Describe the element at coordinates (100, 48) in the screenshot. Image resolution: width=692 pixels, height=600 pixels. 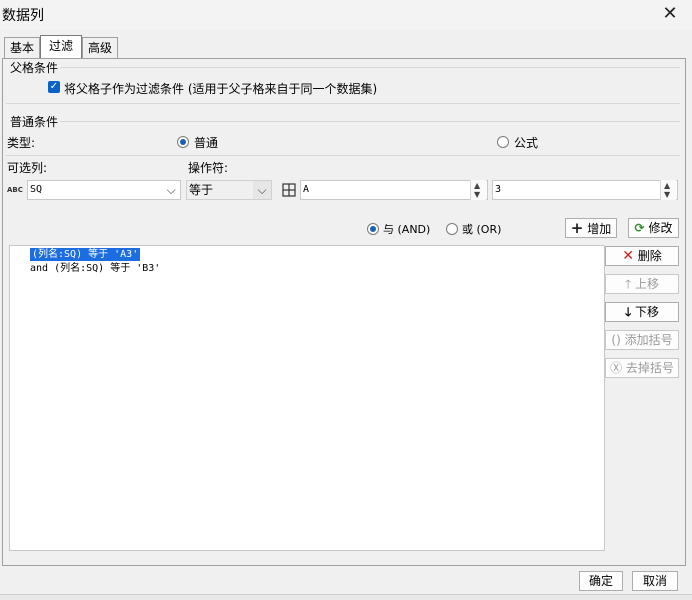
I see `tab-advanced: 高级` at that location.